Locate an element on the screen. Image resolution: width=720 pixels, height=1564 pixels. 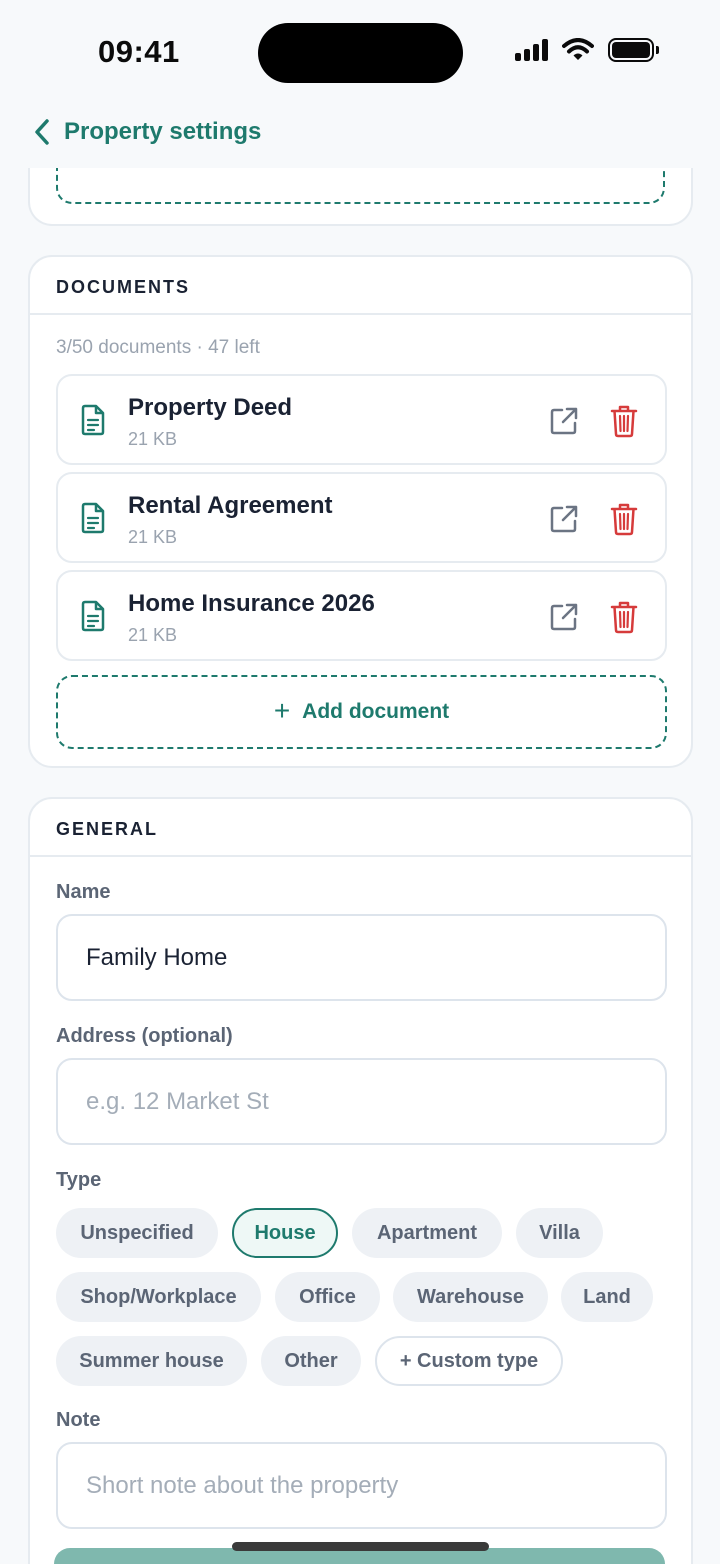
note-field is located at coordinates (361, 1485).